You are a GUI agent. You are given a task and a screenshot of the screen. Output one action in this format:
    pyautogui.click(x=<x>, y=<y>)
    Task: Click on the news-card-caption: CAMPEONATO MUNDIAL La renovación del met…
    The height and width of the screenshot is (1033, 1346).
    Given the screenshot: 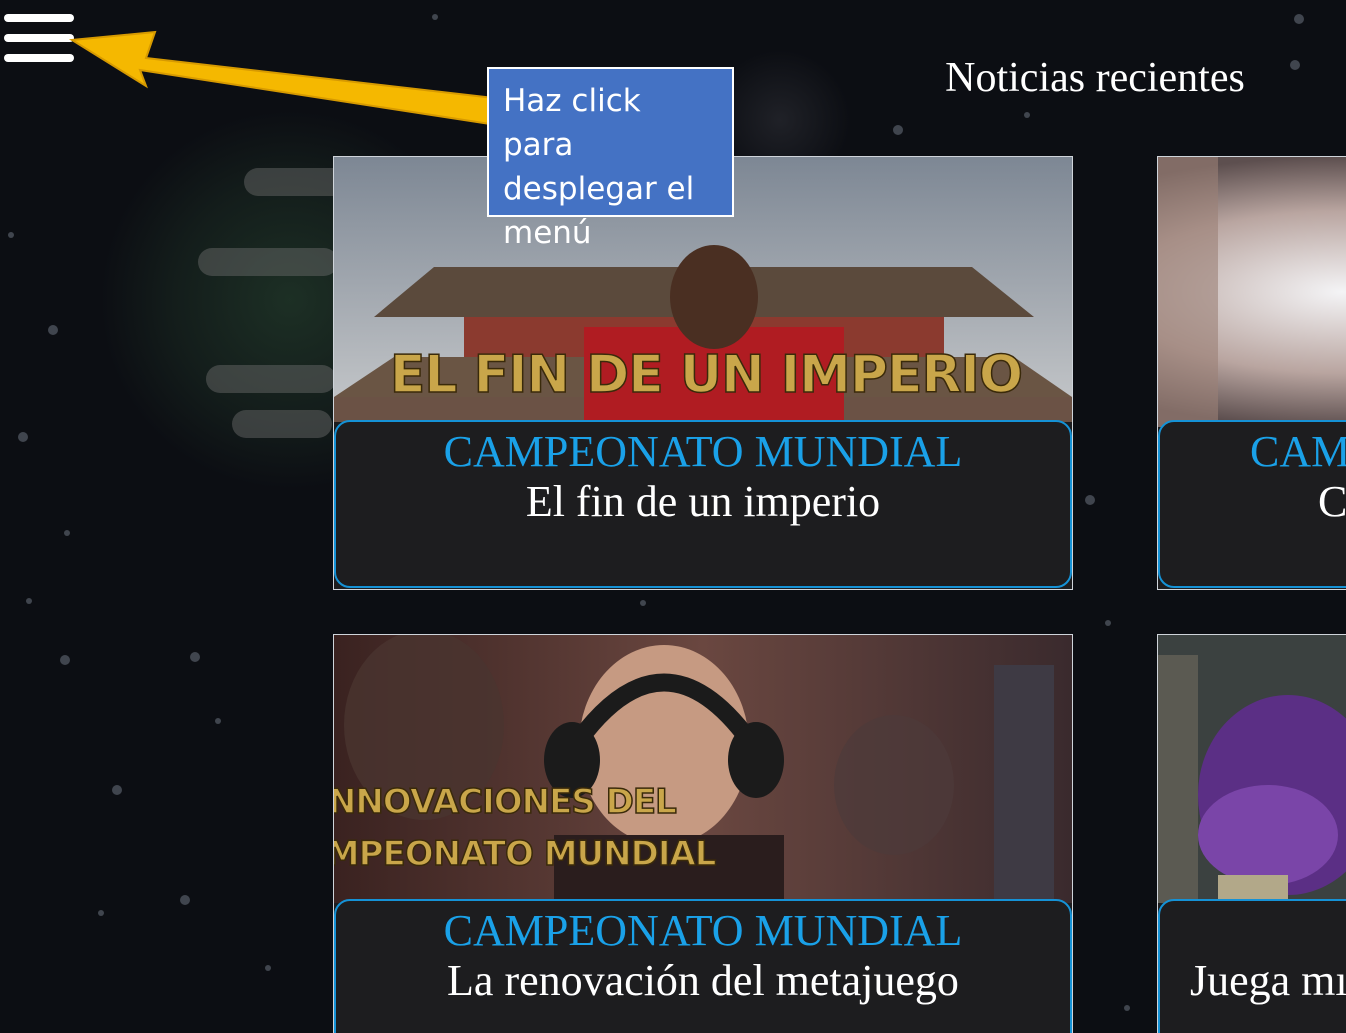 What is the action you would take?
    pyautogui.click(x=703, y=966)
    